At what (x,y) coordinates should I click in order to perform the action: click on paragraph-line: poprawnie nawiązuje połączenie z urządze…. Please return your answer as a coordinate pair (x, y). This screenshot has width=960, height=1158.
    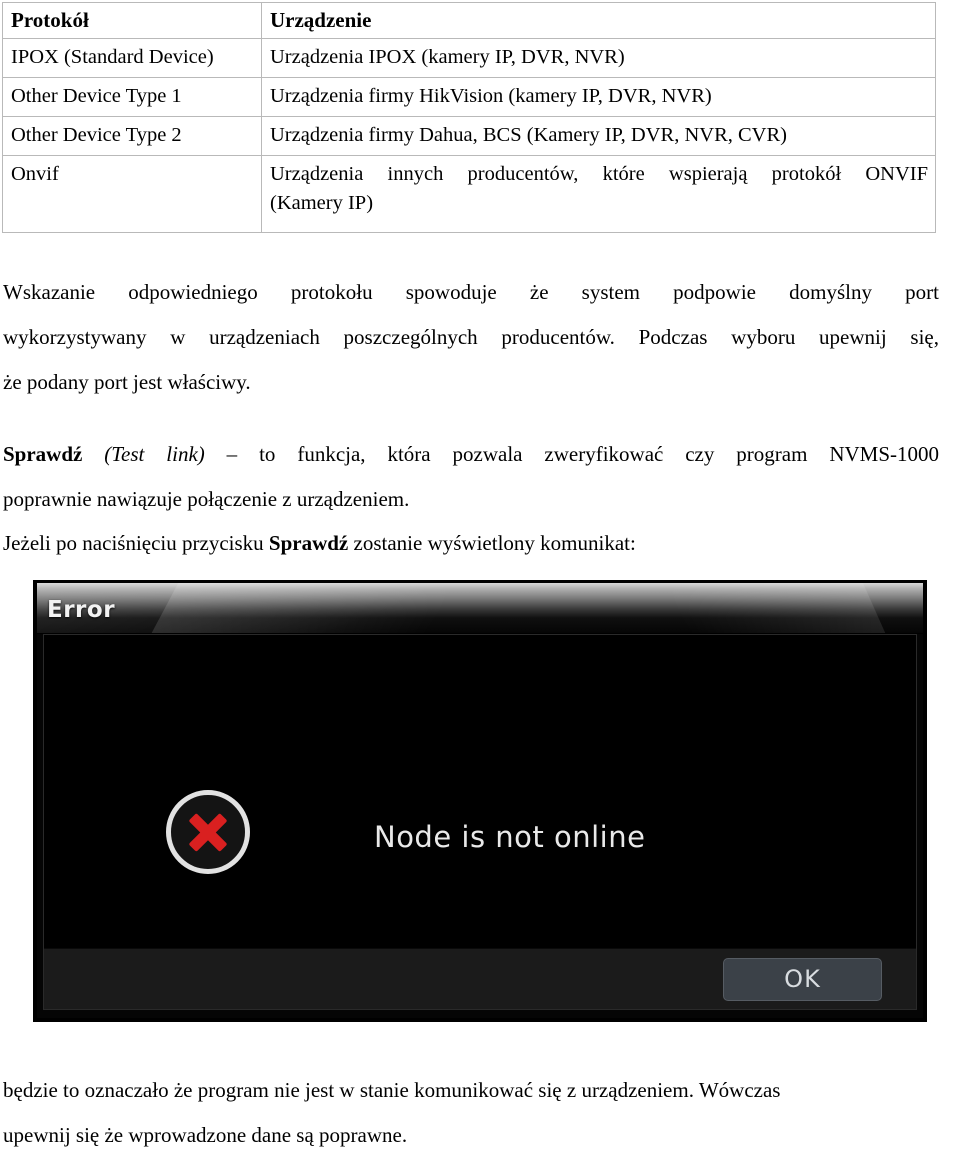
    Looking at the image, I should click on (206, 499).